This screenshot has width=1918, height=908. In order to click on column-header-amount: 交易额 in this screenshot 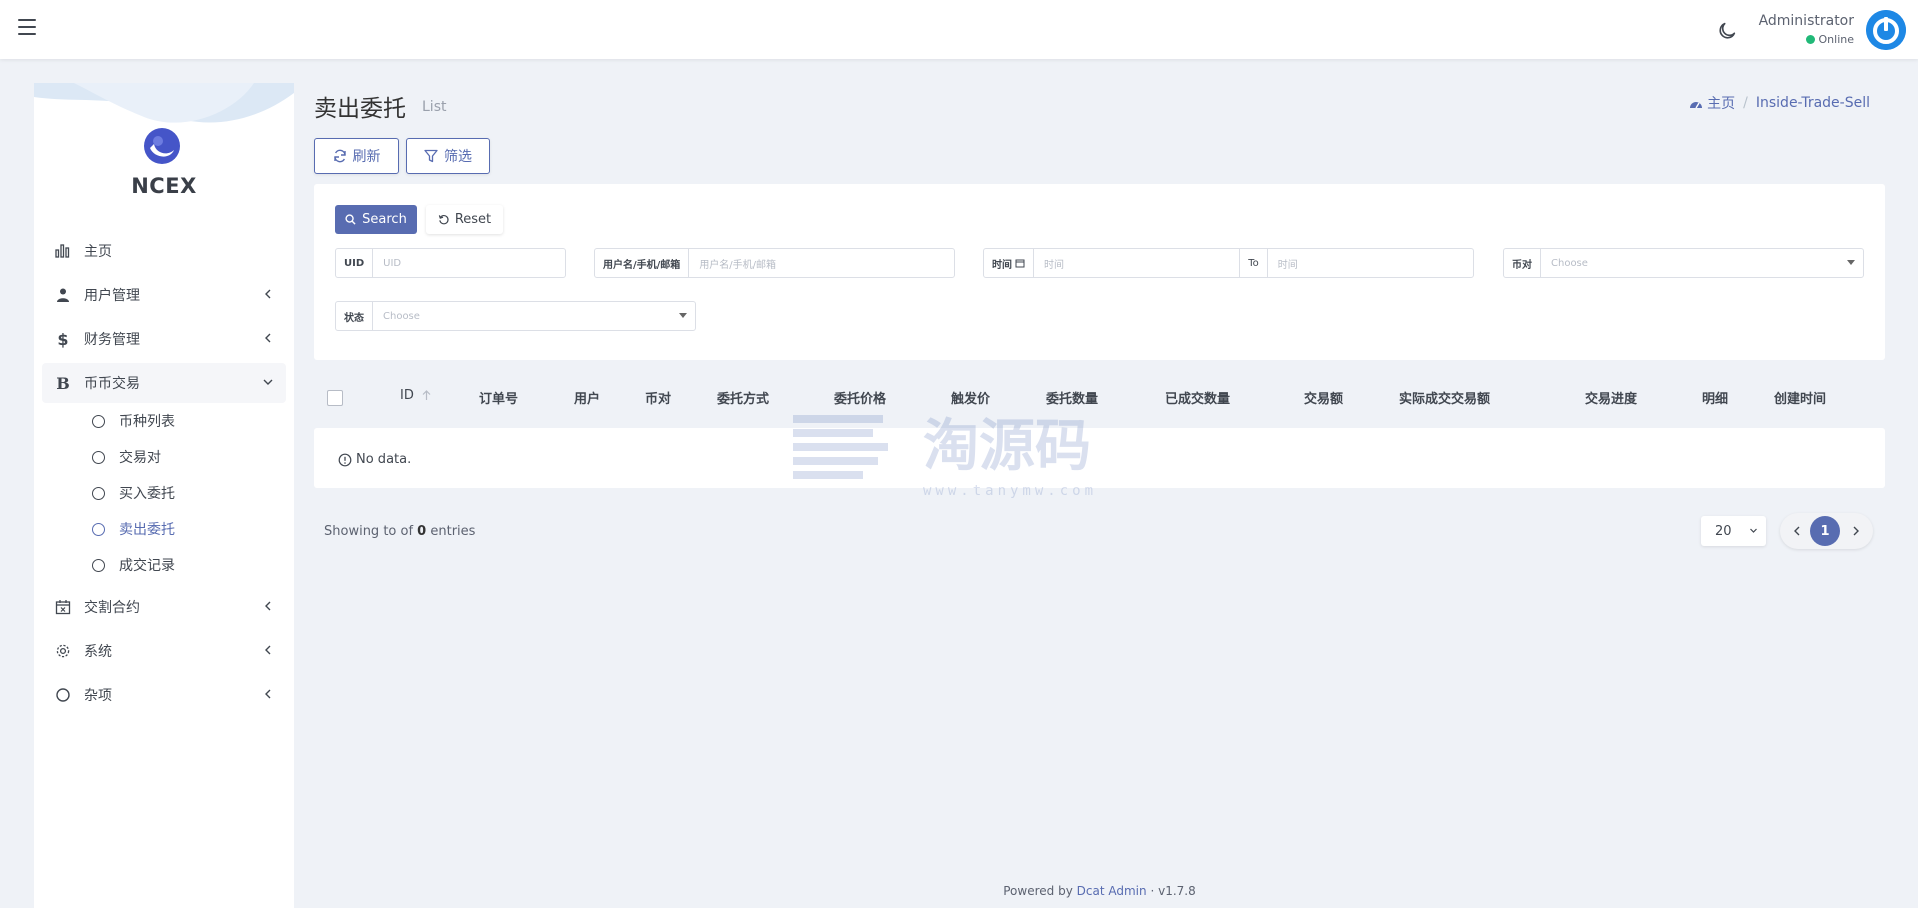, I will do `click(1324, 399)`.